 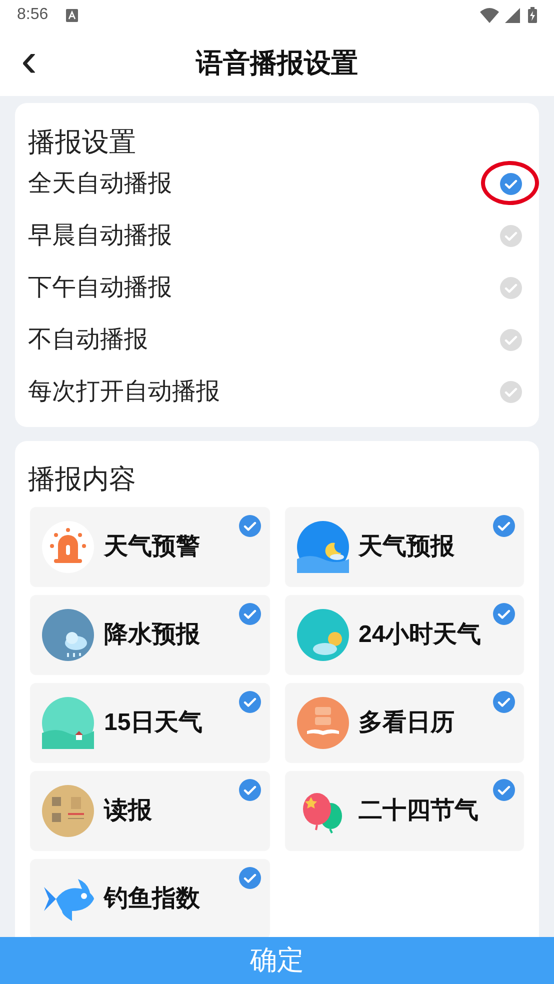 What do you see at coordinates (153, 723) in the screenshot?
I see `tile-label: 15日天气` at bounding box center [153, 723].